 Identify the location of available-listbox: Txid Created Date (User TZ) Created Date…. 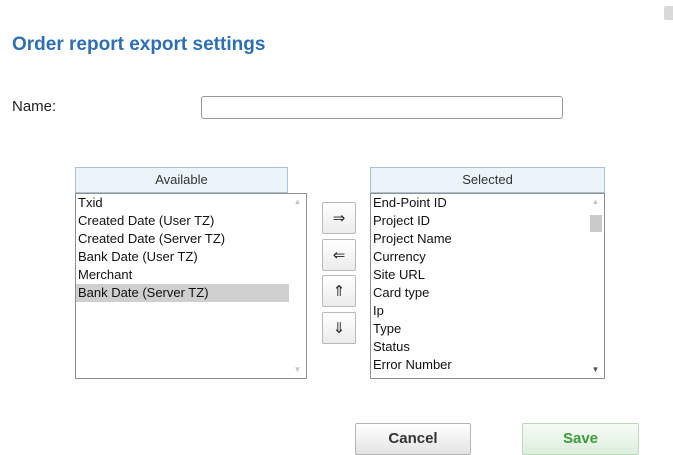
(191, 286).